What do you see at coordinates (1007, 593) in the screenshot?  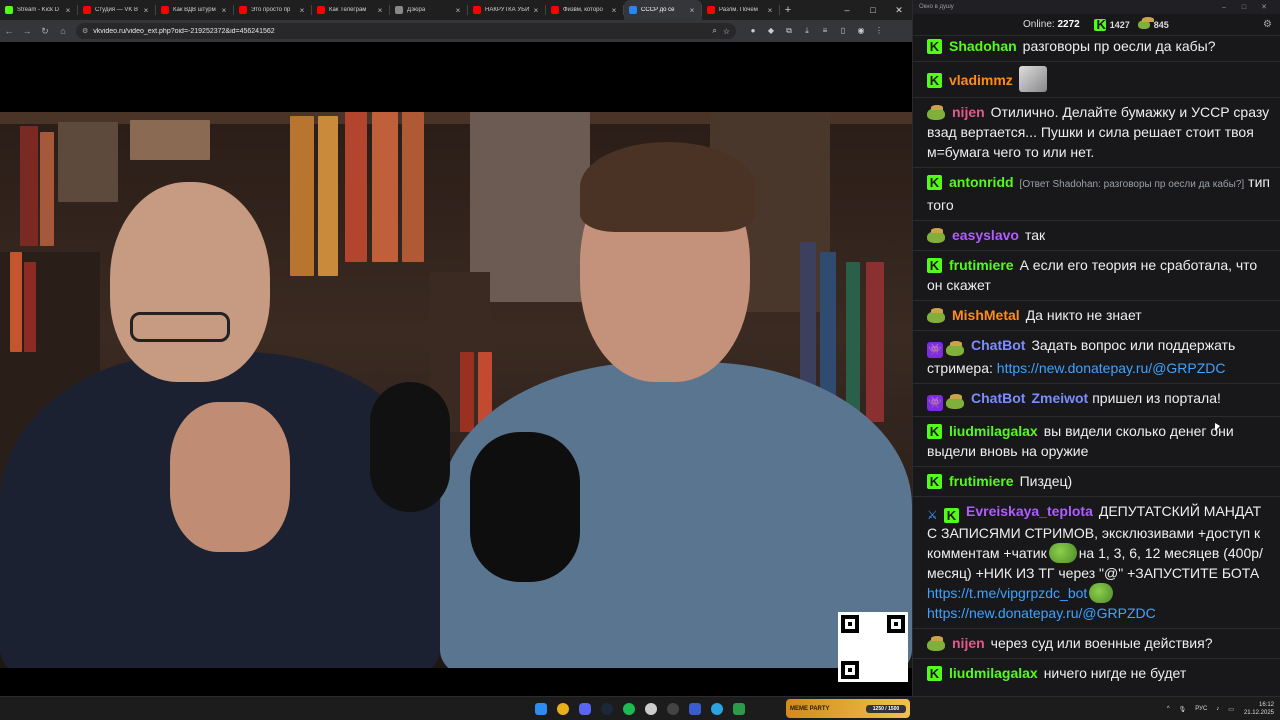 I see `chat-link: https://t.me/vipgrpzdc_bot` at bounding box center [1007, 593].